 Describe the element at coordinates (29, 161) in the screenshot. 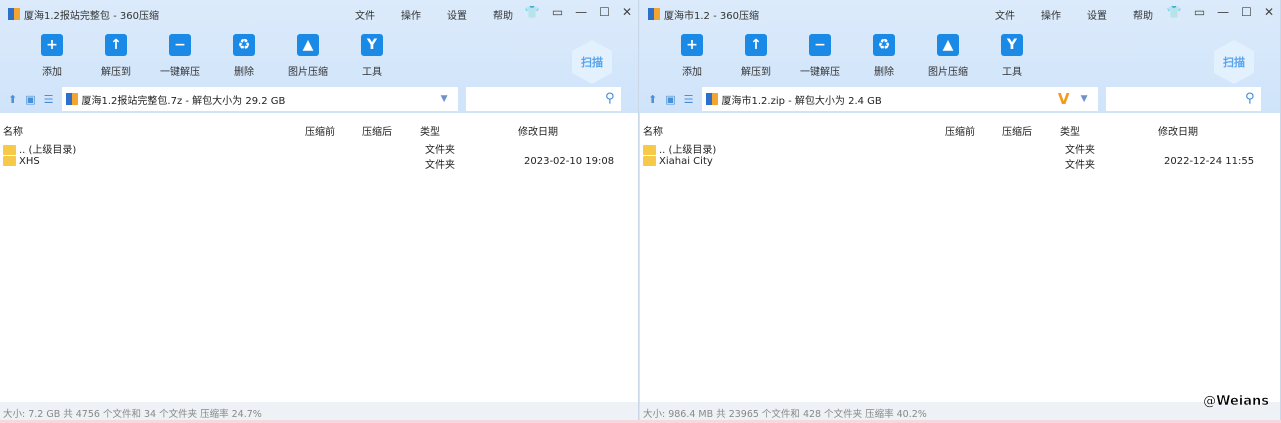

I see `file-name: XHS` at that location.